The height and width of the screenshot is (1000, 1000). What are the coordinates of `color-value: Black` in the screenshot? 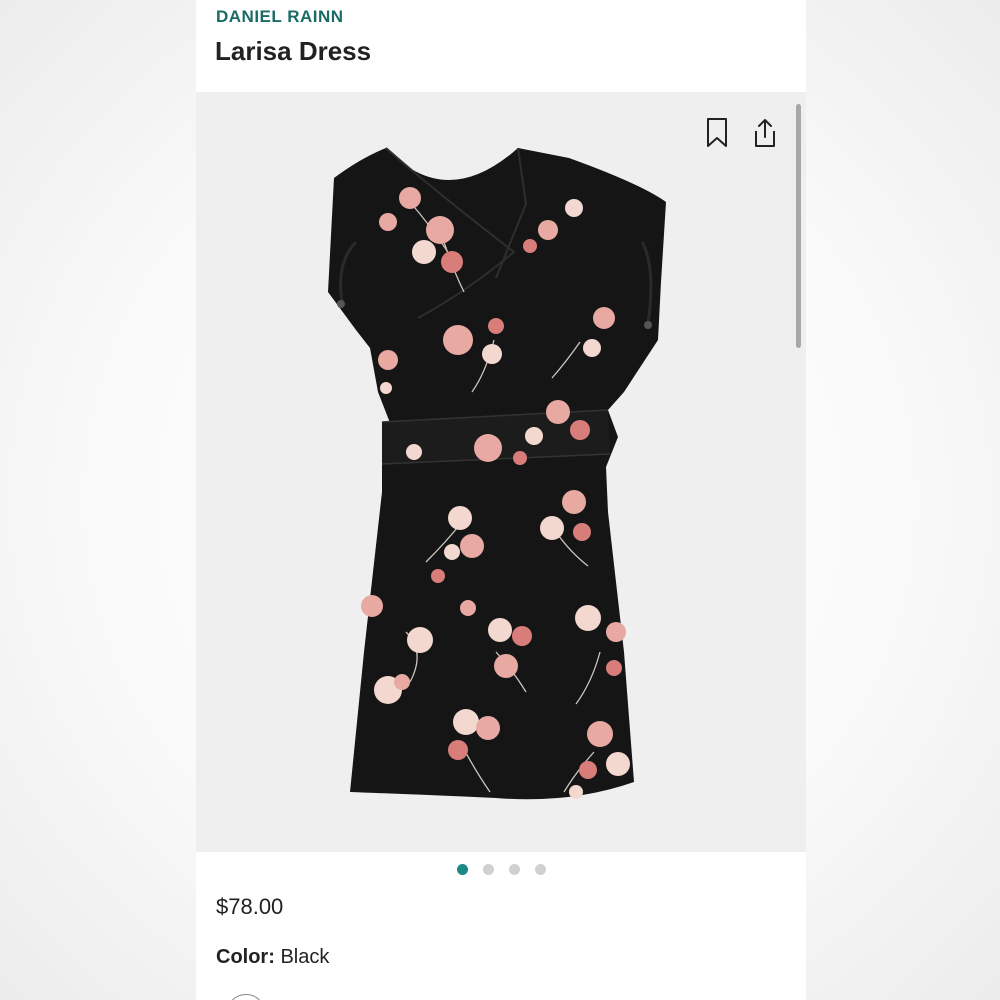 It's located at (305, 957).